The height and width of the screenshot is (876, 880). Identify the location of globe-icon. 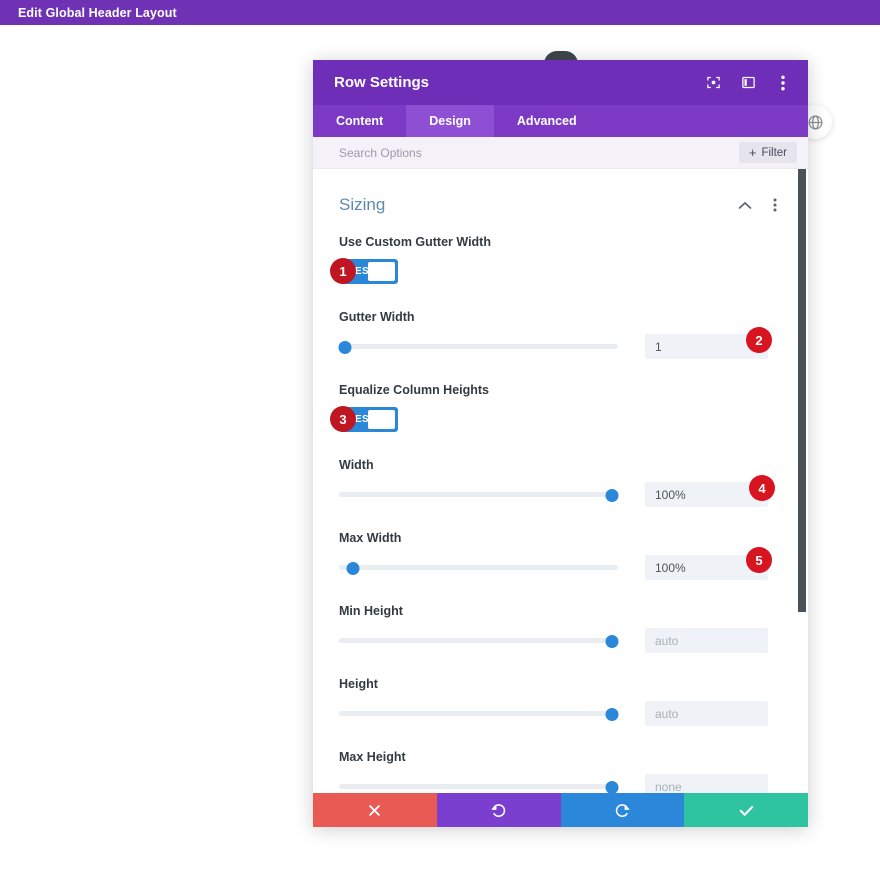
(815, 122).